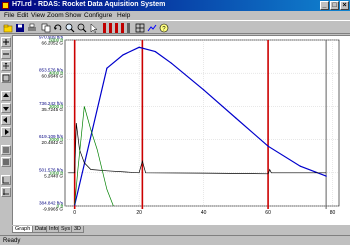  I want to click on status-text: Ready, so click(12, 241).